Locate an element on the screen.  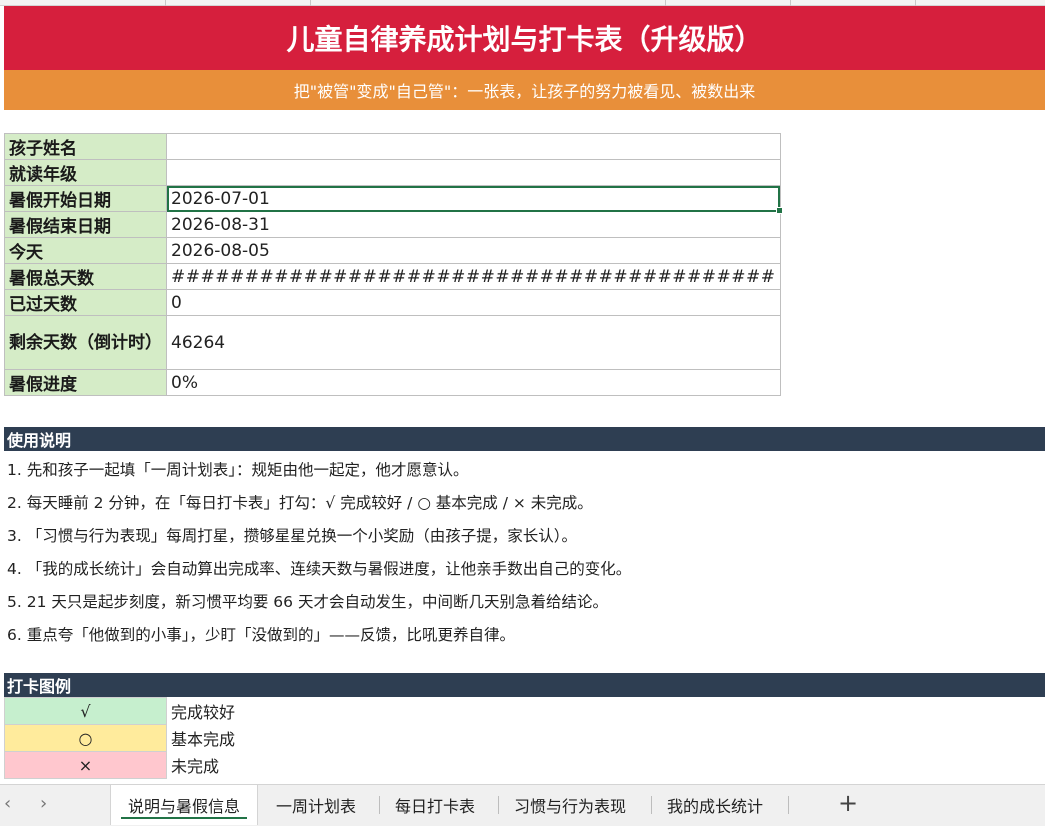
info-label-total-days: 暑假总天数 is located at coordinates (85, 276).